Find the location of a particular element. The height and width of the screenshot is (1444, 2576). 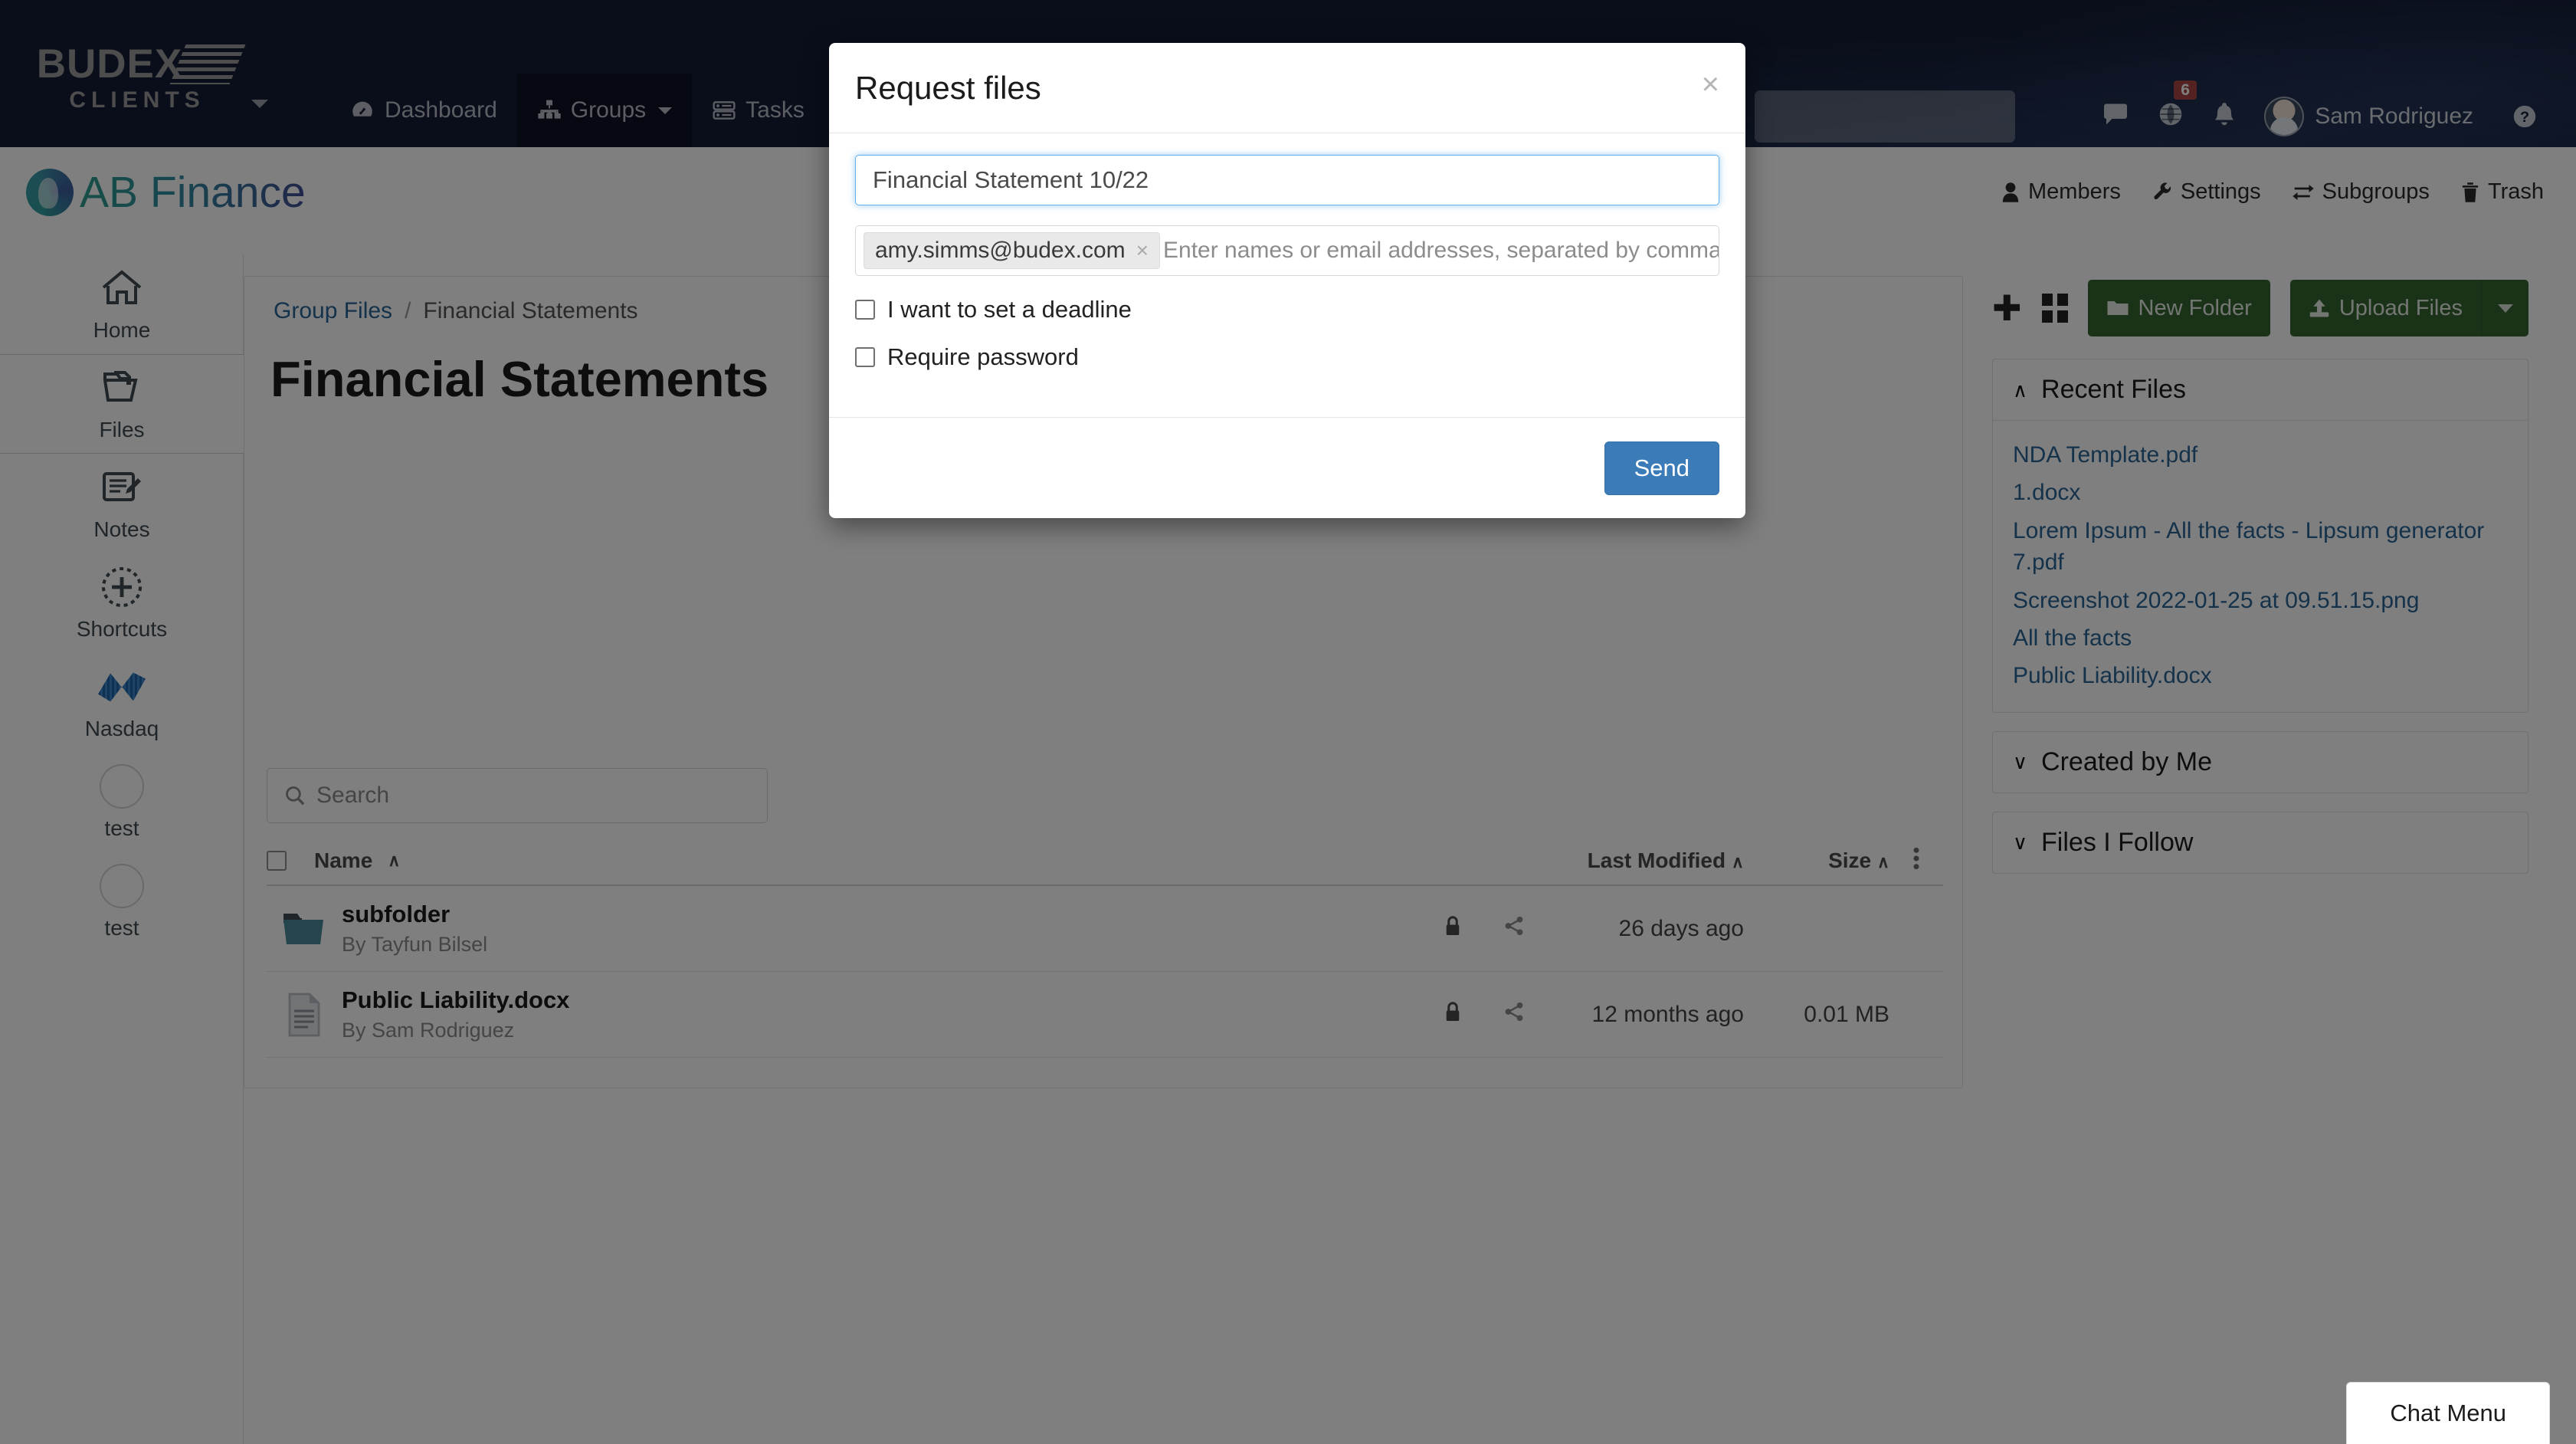

deadline-checkbox-label: I want to set a deadline is located at coordinates (1010, 309).